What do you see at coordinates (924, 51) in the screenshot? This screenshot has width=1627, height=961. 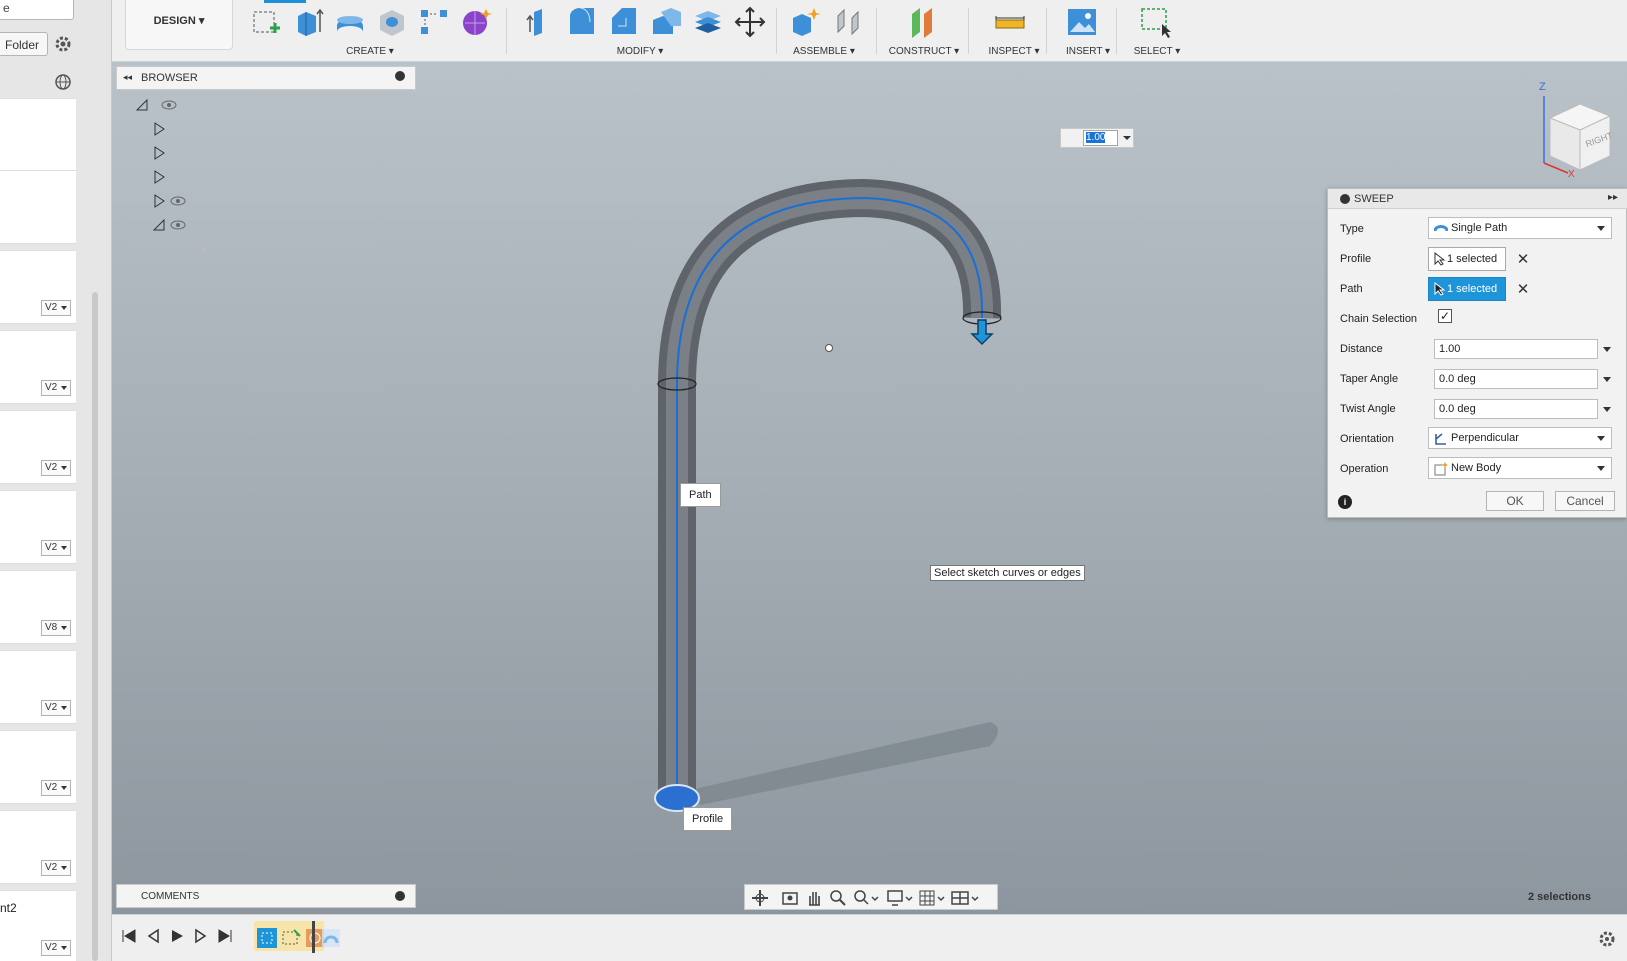 I see `construct-menu: CONSTRUCT ▾` at bounding box center [924, 51].